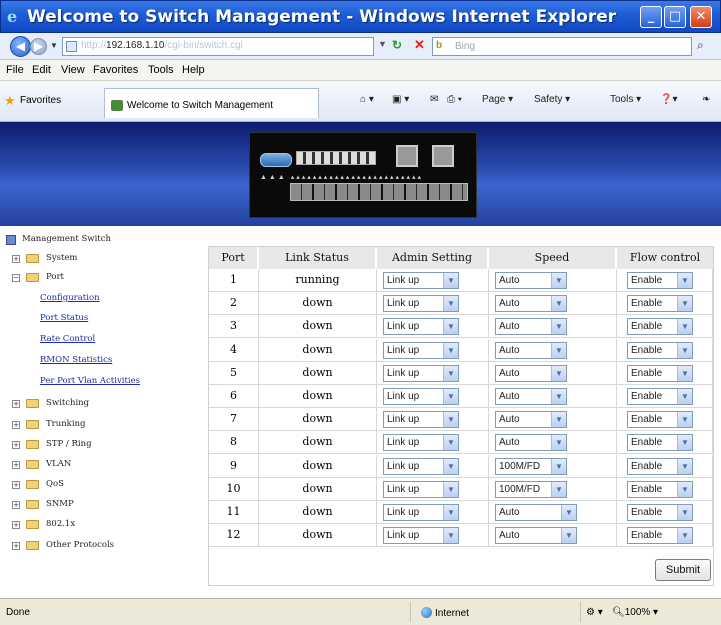 The image size is (721, 625). What do you see at coordinates (382, 44) in the screenshot?
I see `url-dropdown-icon: ▼` at bounding box center [382, 44].